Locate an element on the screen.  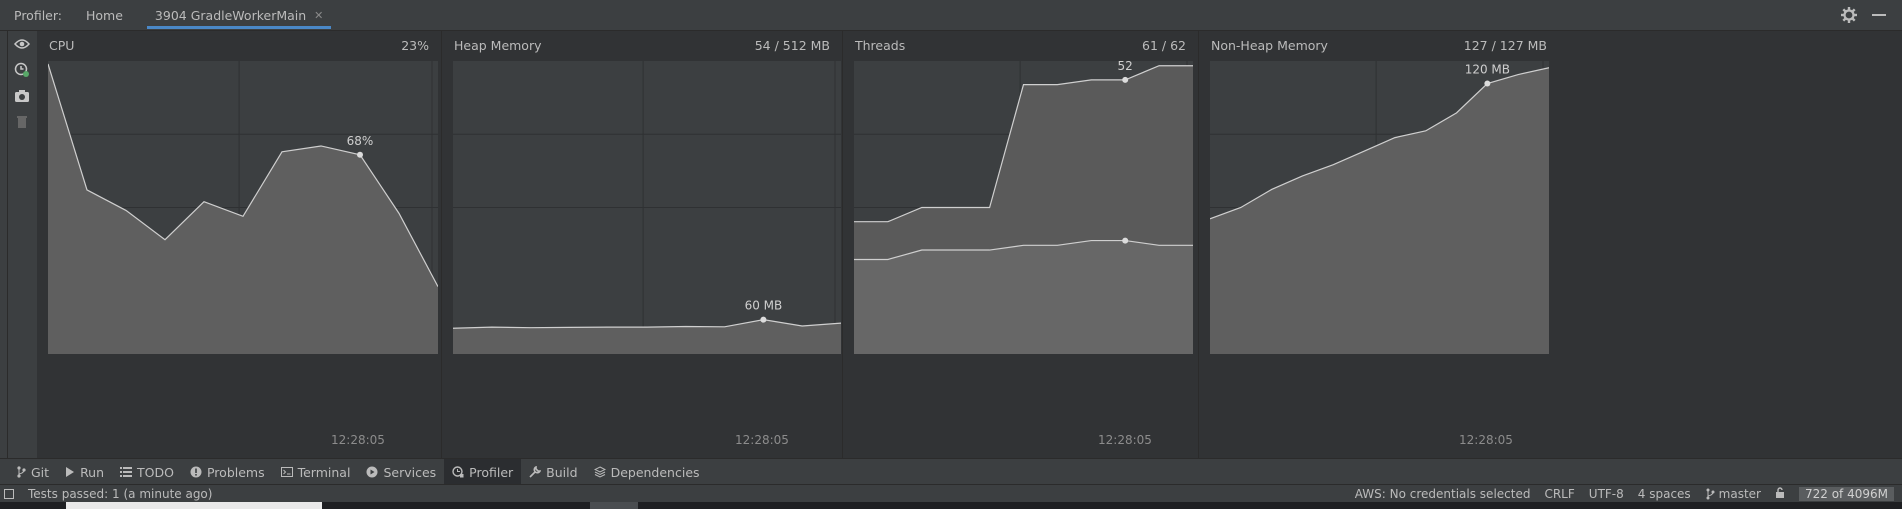
heap-title: Heap Memory is located at coordinates (498, 45).